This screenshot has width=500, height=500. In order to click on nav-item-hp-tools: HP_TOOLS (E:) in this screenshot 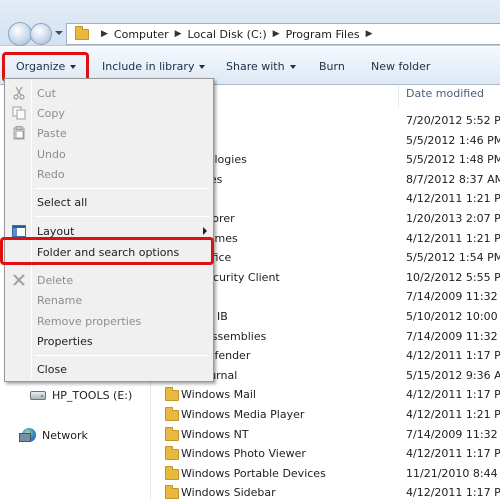, I will do `click(81, 395)`.